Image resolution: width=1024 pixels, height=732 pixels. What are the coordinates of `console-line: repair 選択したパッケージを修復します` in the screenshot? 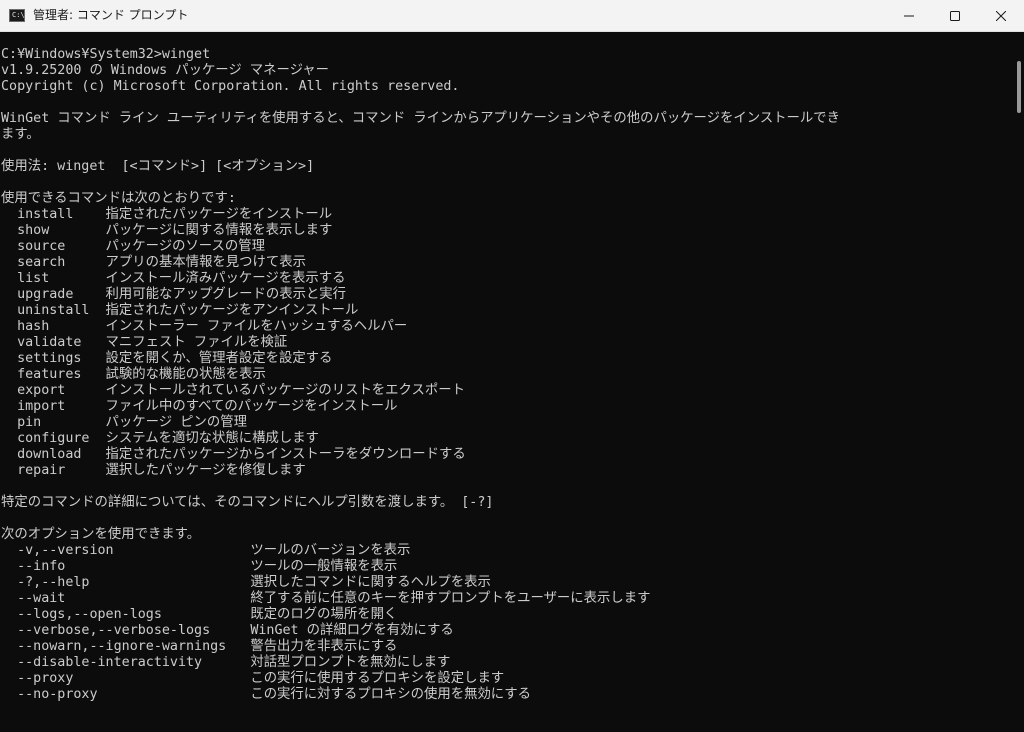 It's located at (153, 470).